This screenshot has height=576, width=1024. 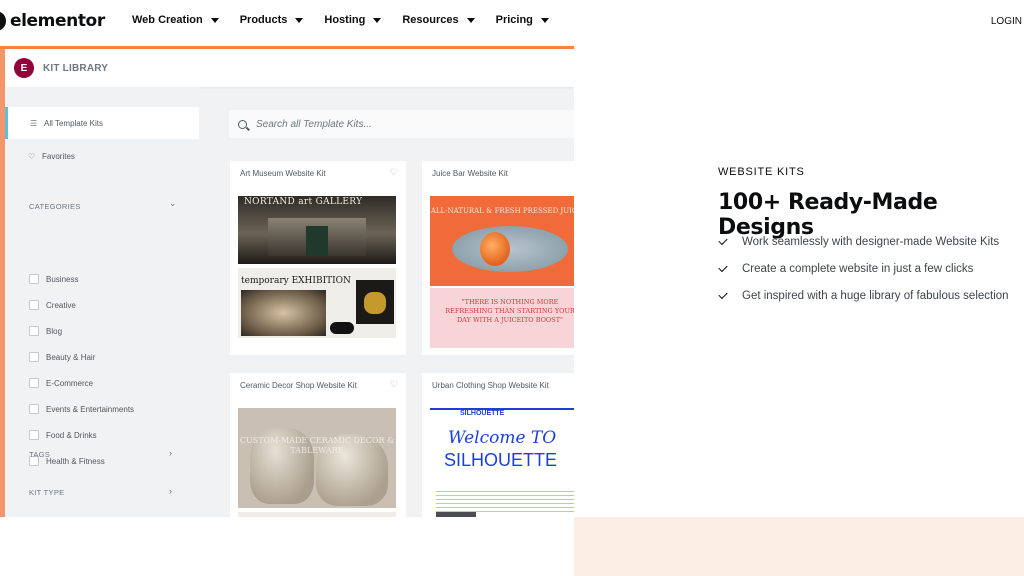 I want to click on sidebar-item-favorites: ♡ Favorites, so click(x=51, y=156).